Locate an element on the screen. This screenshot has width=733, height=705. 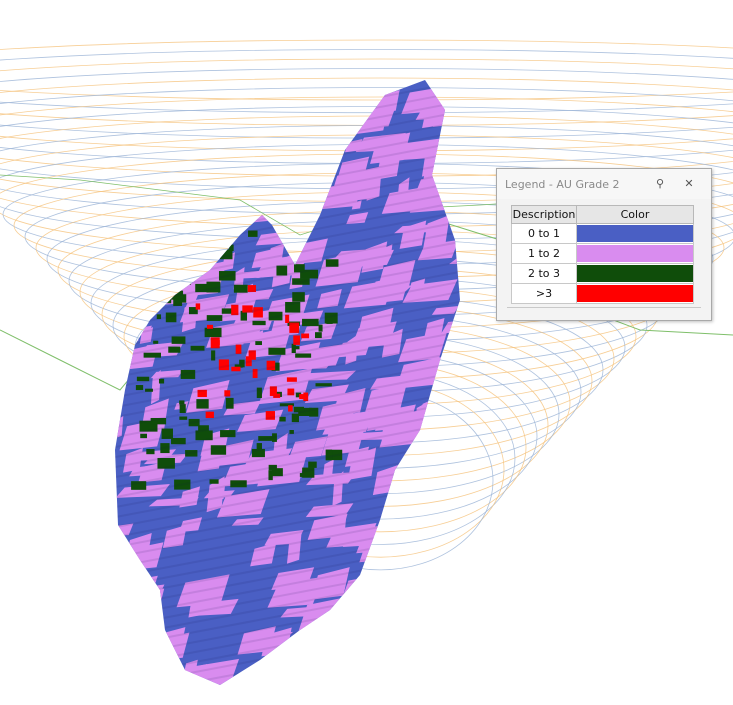
legend-row-description: 2 to 3 is located at coordinates (544, 273).